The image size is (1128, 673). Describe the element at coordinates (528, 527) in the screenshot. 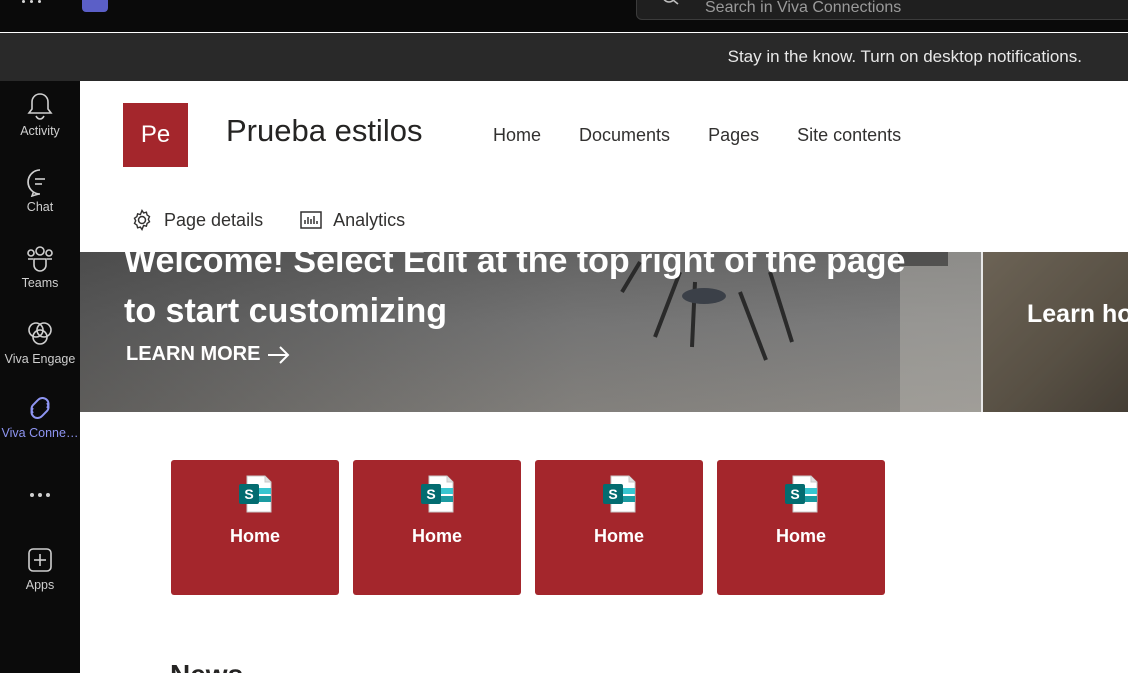

I see `quick-links: S Home S Home S Home S Home` at that location.